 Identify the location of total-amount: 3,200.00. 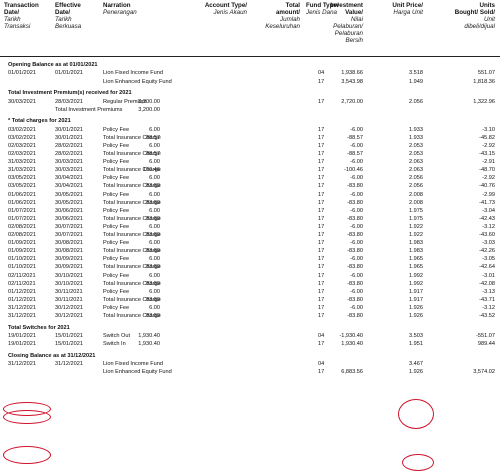
(149, 109).